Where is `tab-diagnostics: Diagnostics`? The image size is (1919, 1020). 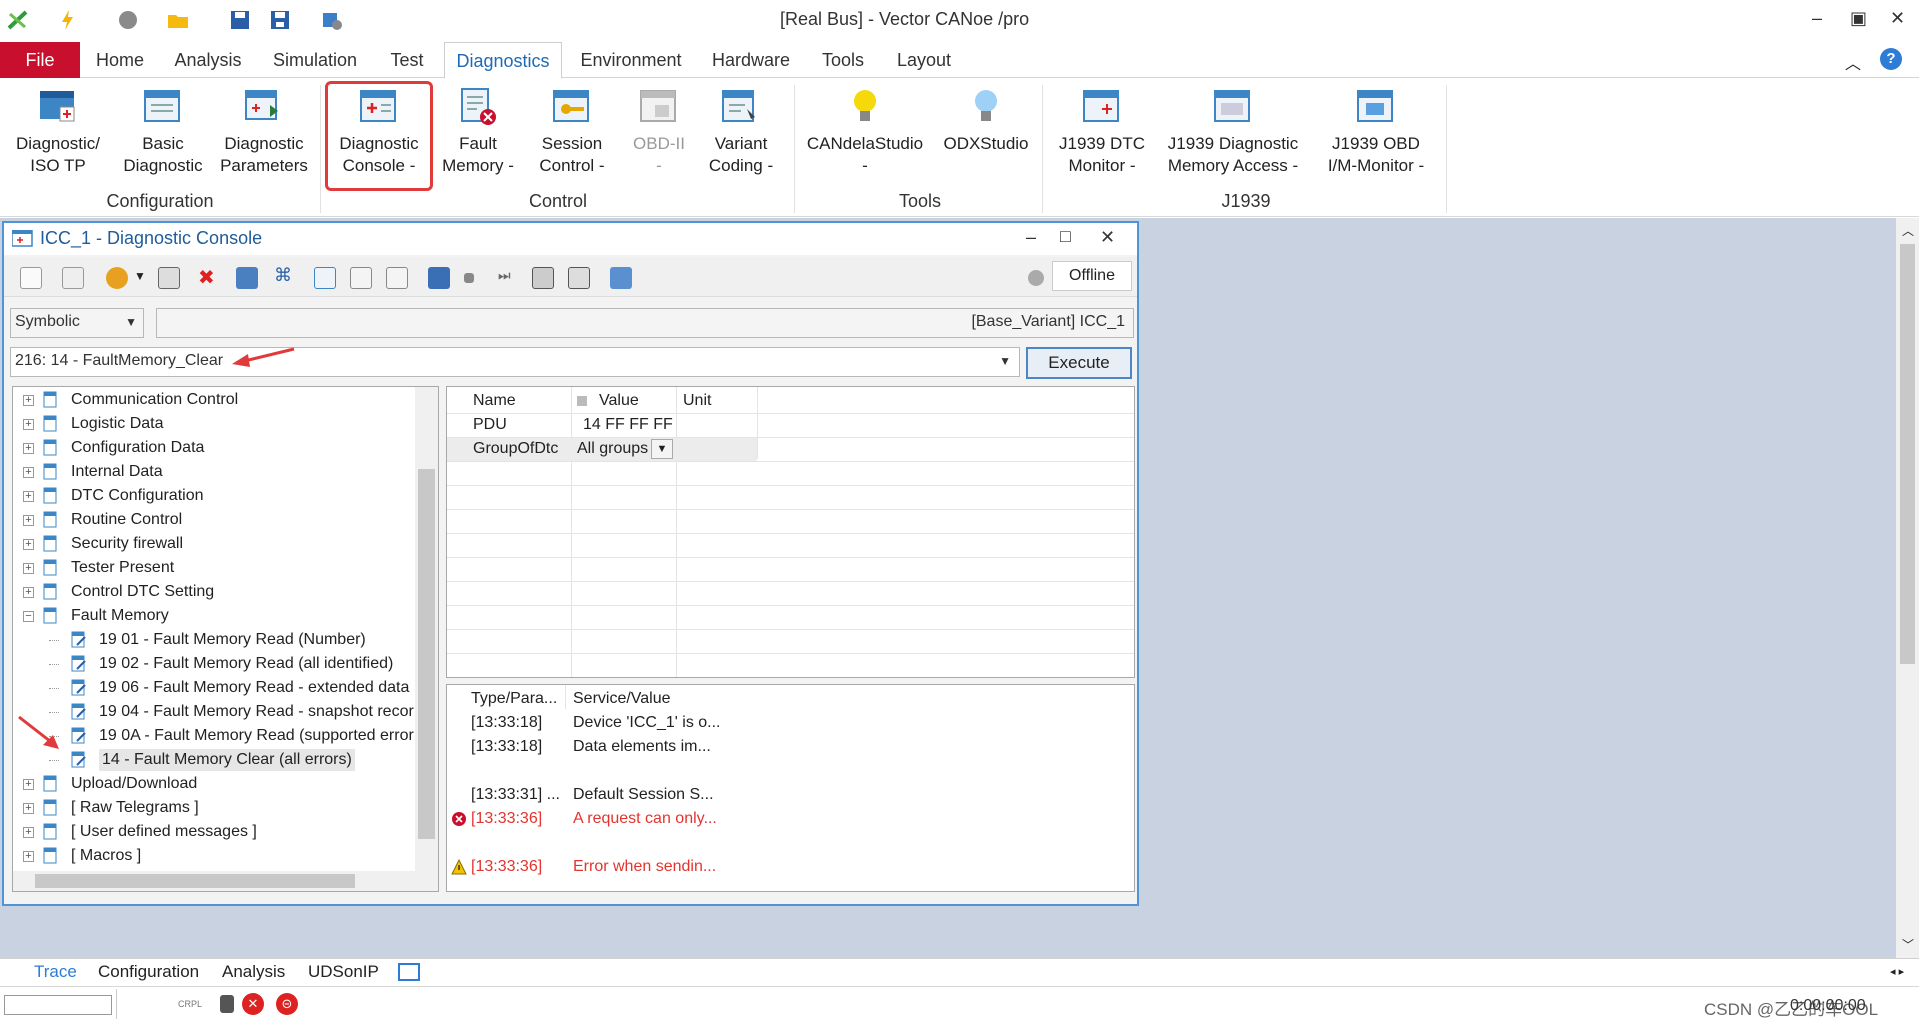
tab-diagnostics: Diagnostics is located at coordinates (503, 60).